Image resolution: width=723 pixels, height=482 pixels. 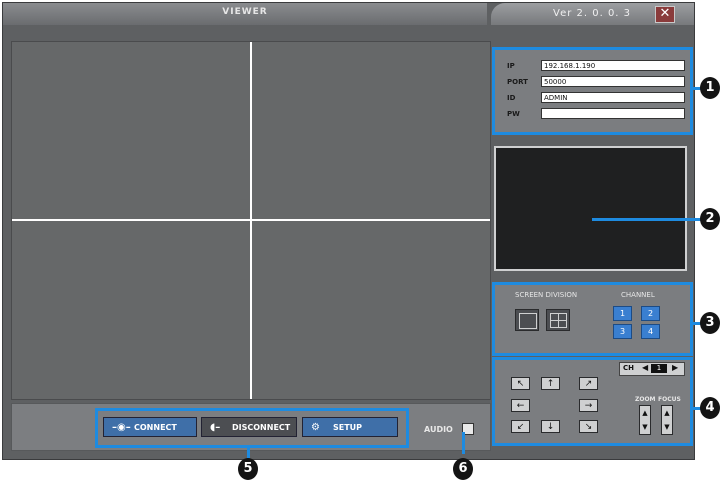 I want to click on zoom-out-icon: ▼, so click(x=645, y=427).